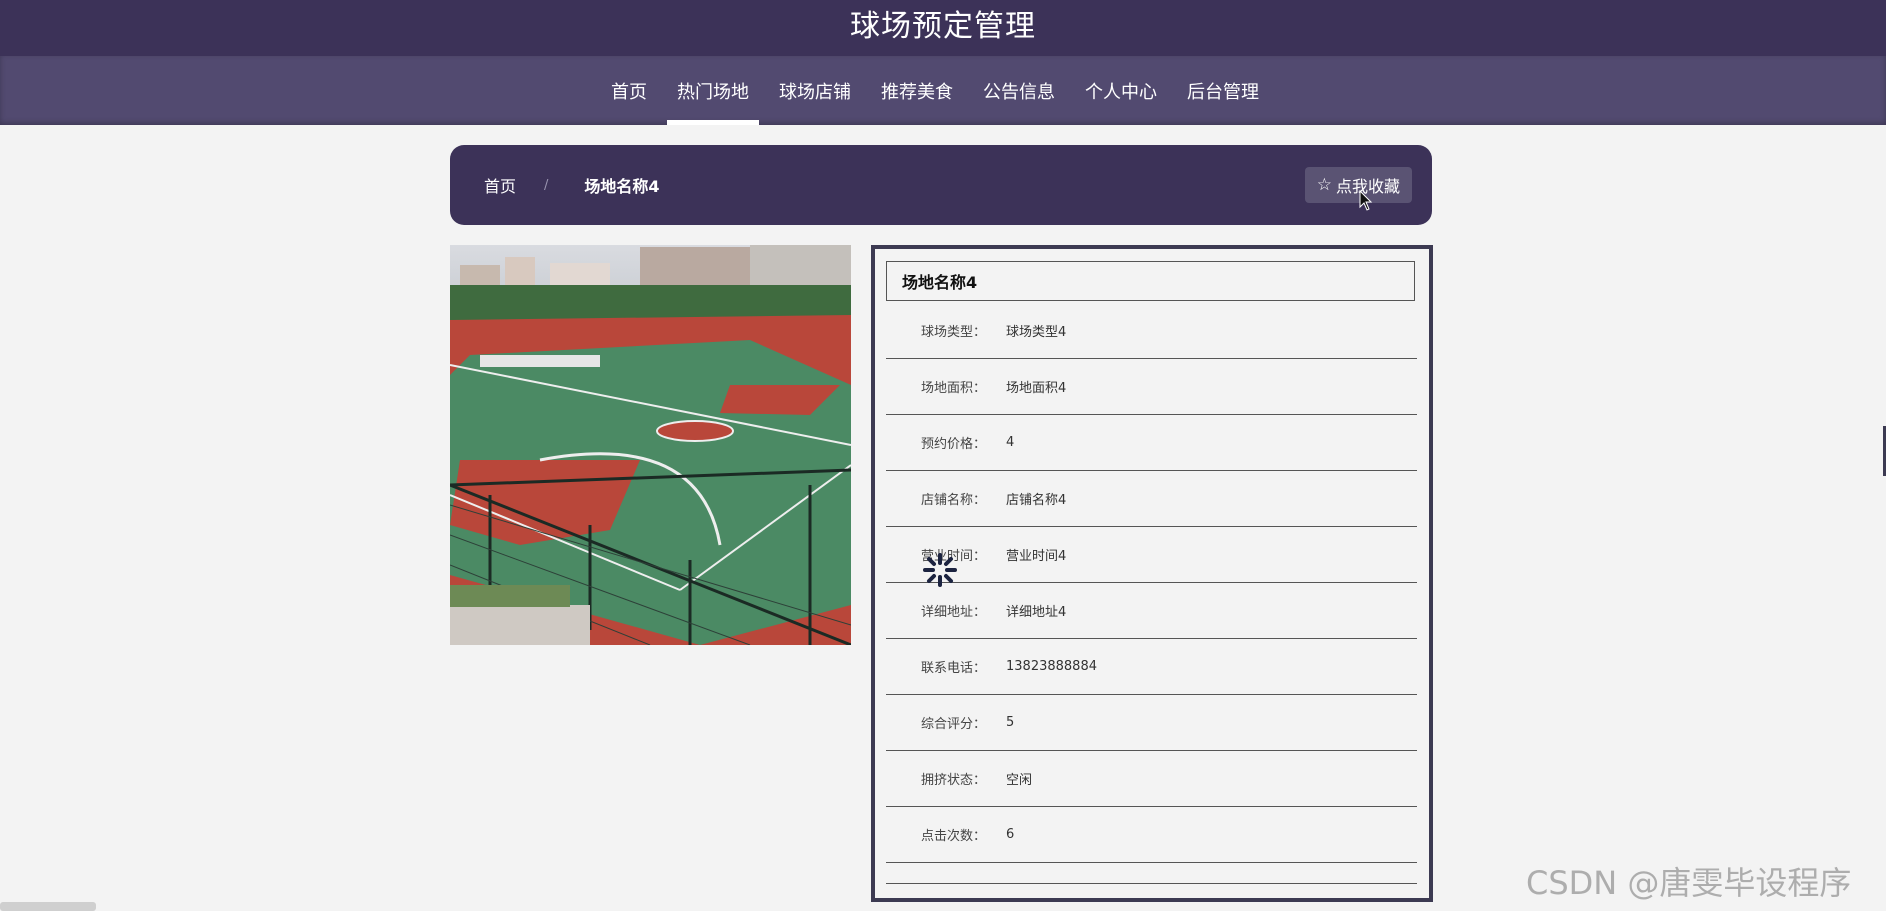  What do you see at coordinates (940, 570) in the screenshot?
I see `loading-spinner-icon` at bounding box center [940, 570].